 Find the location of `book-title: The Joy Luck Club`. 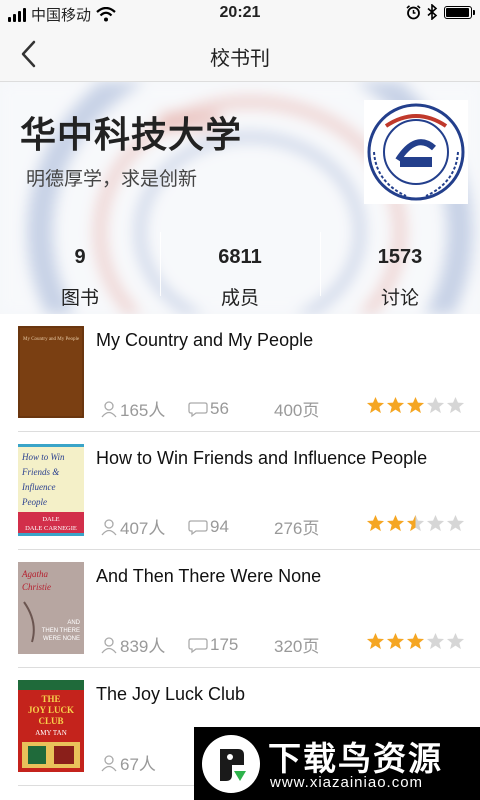

book-title: The Joy Luck Club is located at coordinates (171, 694).